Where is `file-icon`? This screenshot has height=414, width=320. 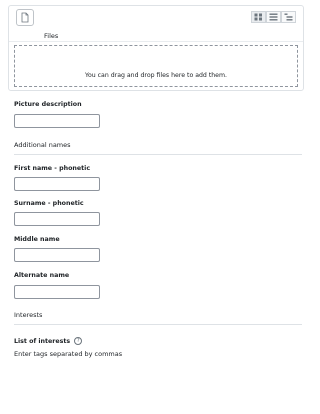 file-icon is located at coordinates (25, 17).